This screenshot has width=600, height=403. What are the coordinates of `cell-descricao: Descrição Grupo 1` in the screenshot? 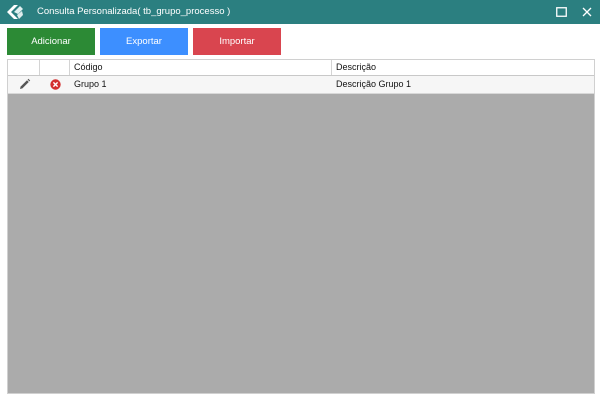 It's located at (374, 84).